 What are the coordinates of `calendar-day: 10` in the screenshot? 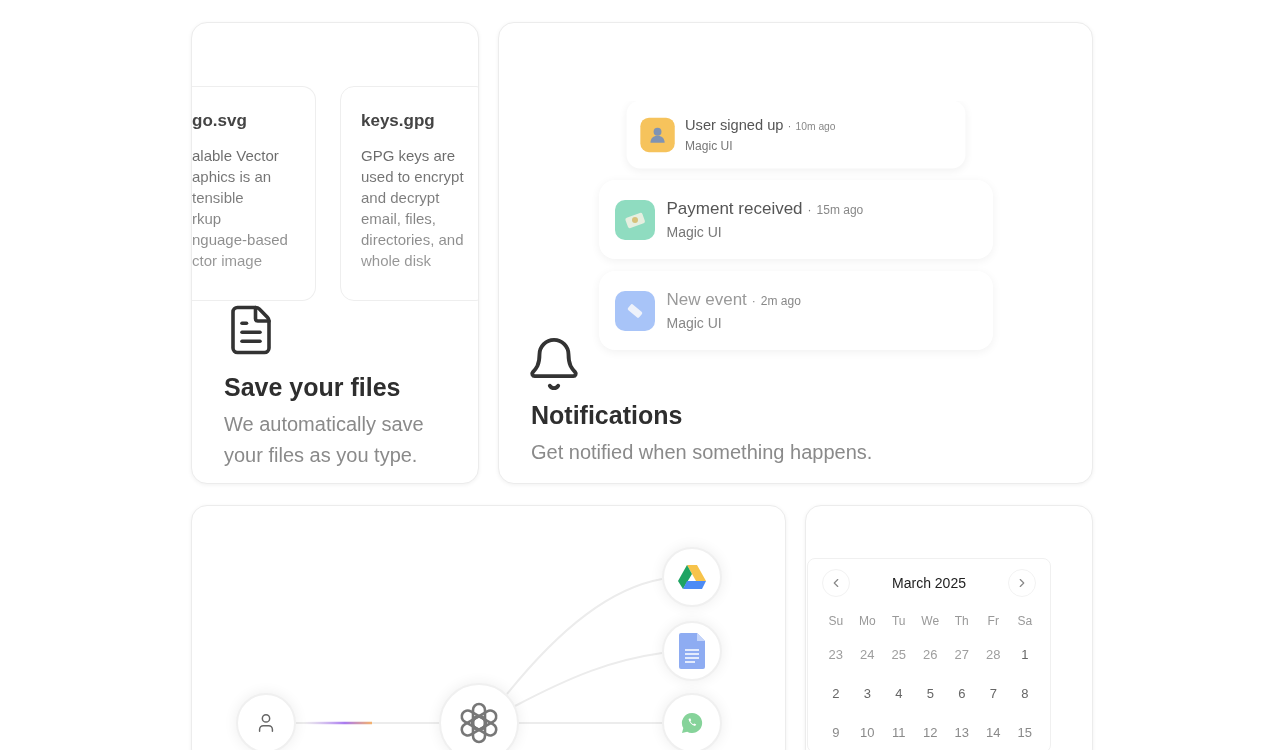 It's located at (867, 731).